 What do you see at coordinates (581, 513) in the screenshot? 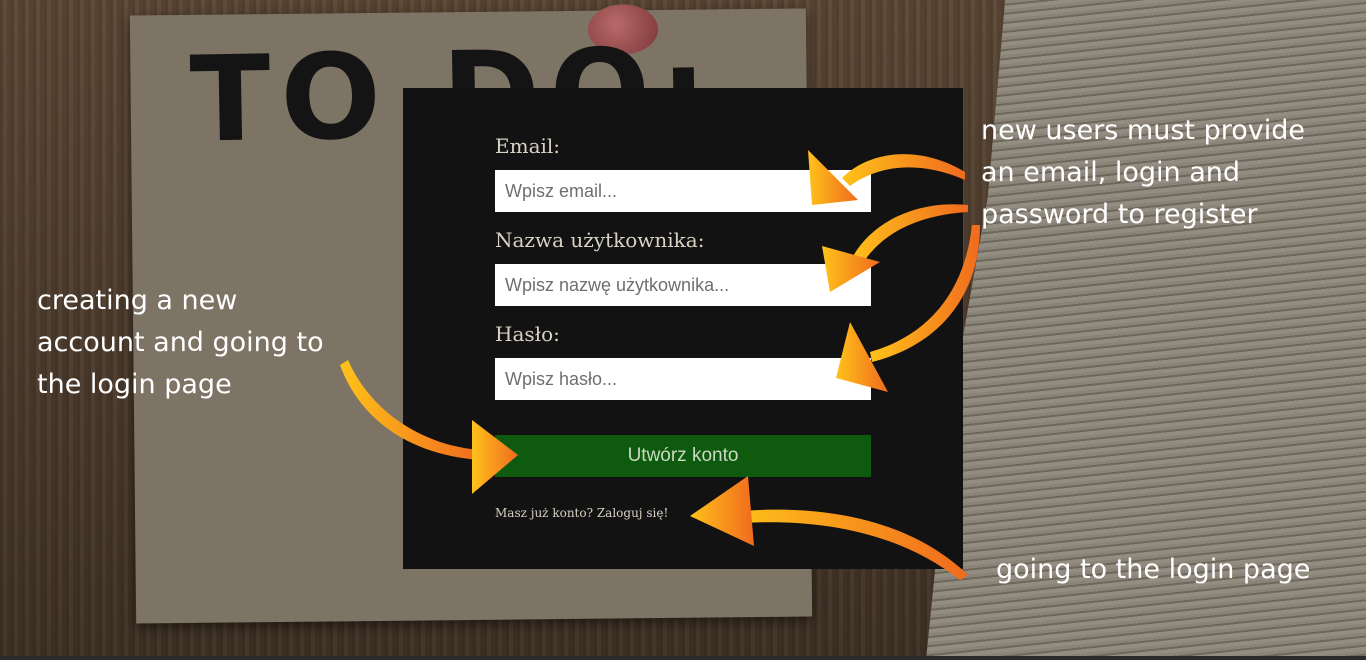
I see `login-link: Masz już konto? Zaloguj się!` at bounding box center [581, 513].